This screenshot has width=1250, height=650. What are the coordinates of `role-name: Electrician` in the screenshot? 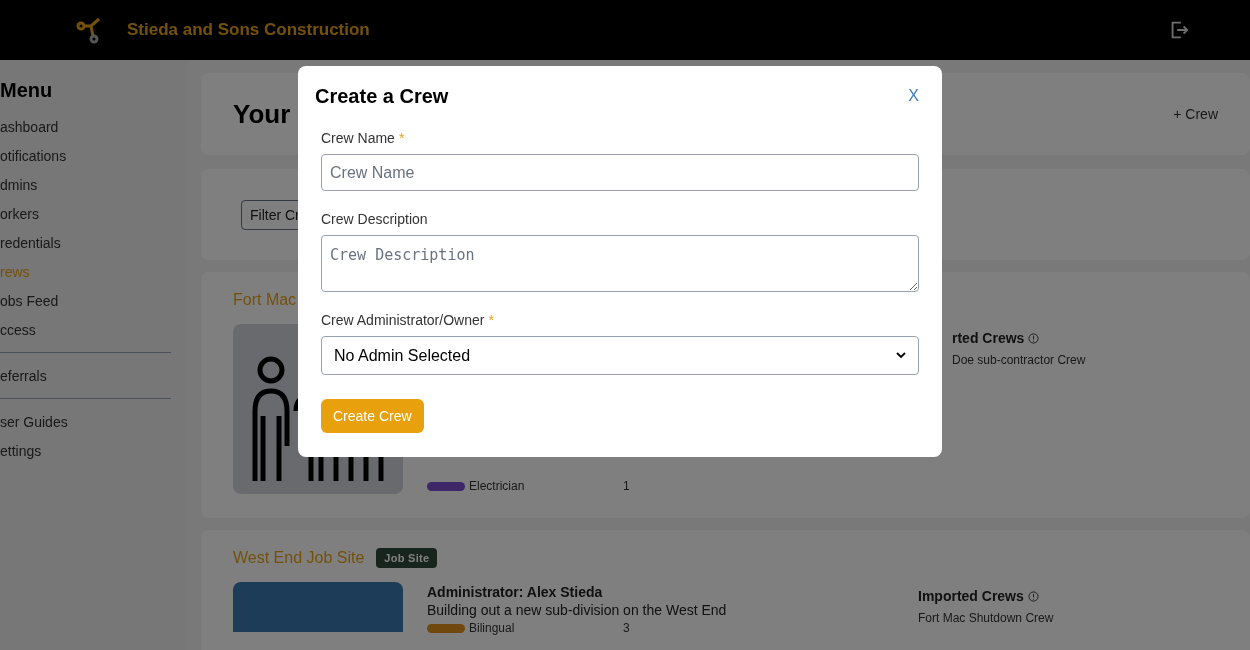 It's located at (497, 486).